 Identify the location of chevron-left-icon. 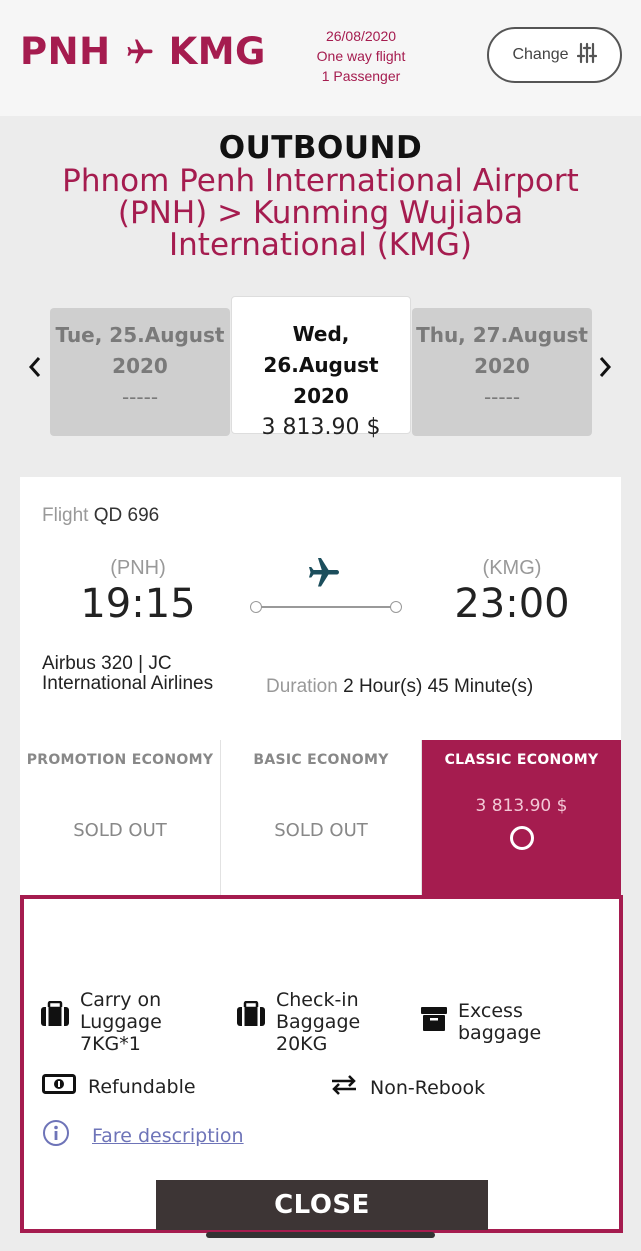
(34, 367).